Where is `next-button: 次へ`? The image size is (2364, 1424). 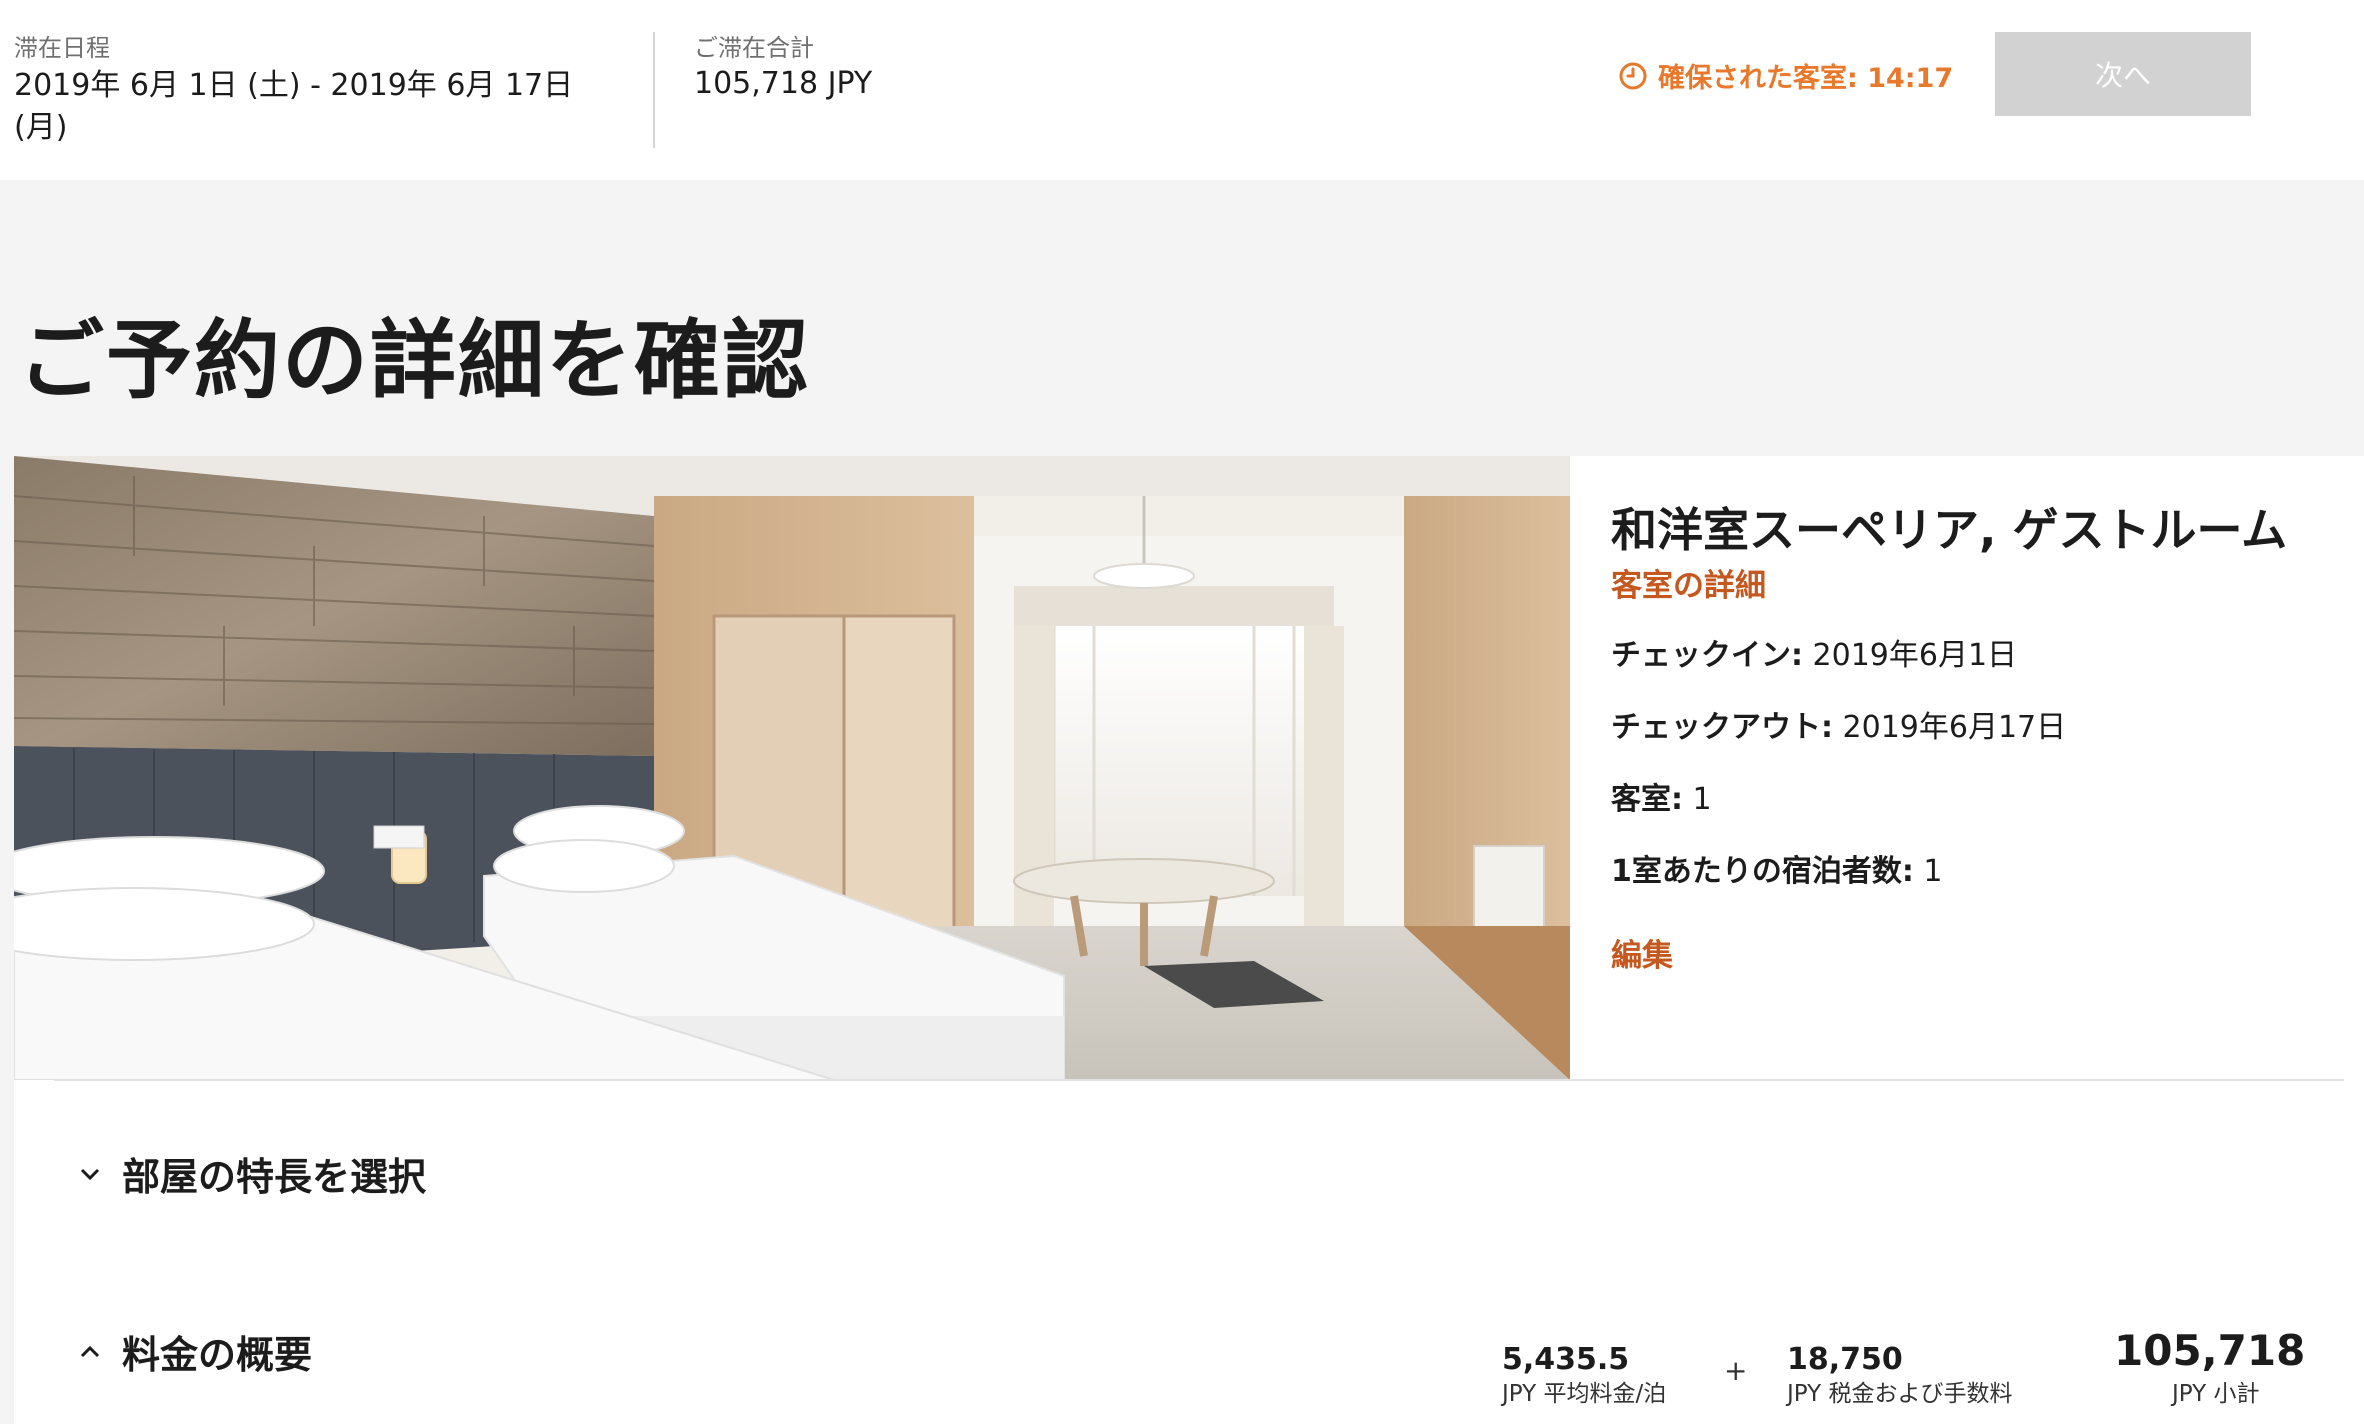
next-button: 次へ is located at coordinates (2123, 74).